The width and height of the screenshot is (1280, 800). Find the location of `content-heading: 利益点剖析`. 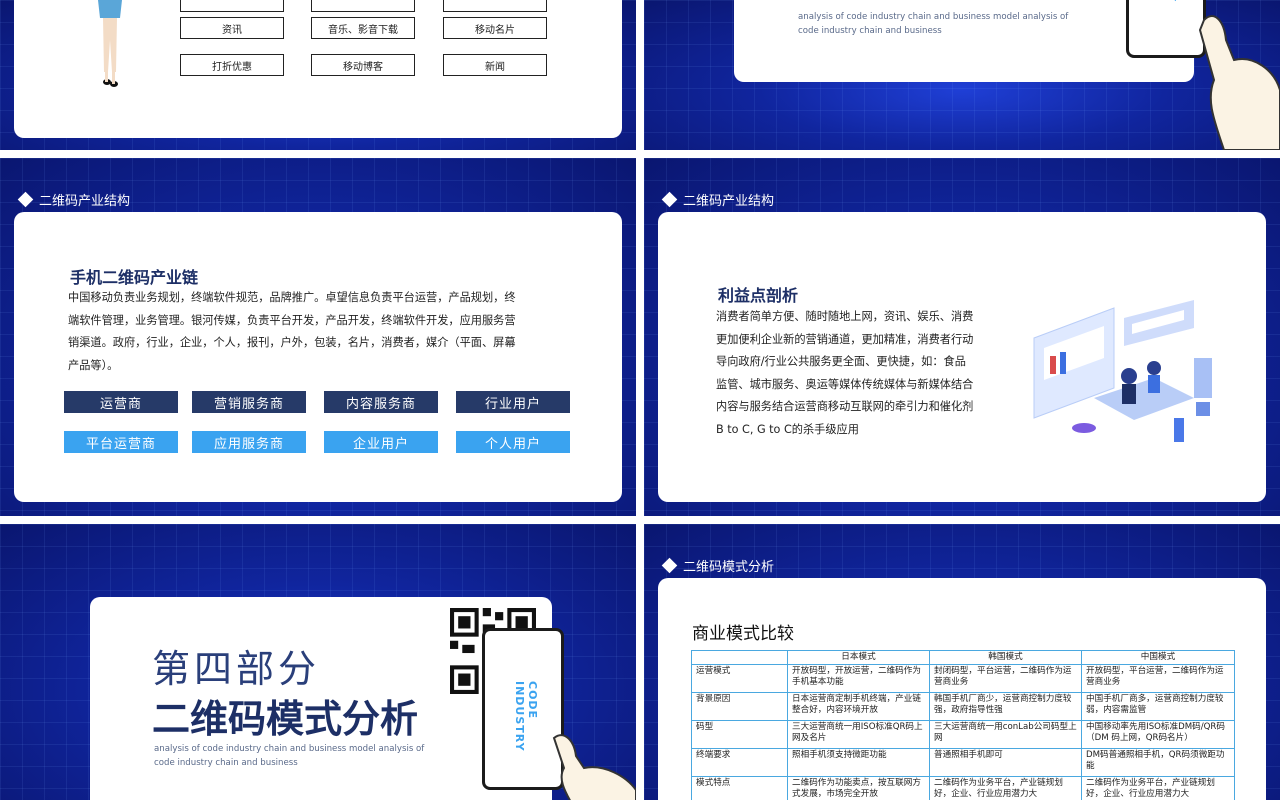

content-heading: 利益点剖析 is located at coordinates (758, 295).